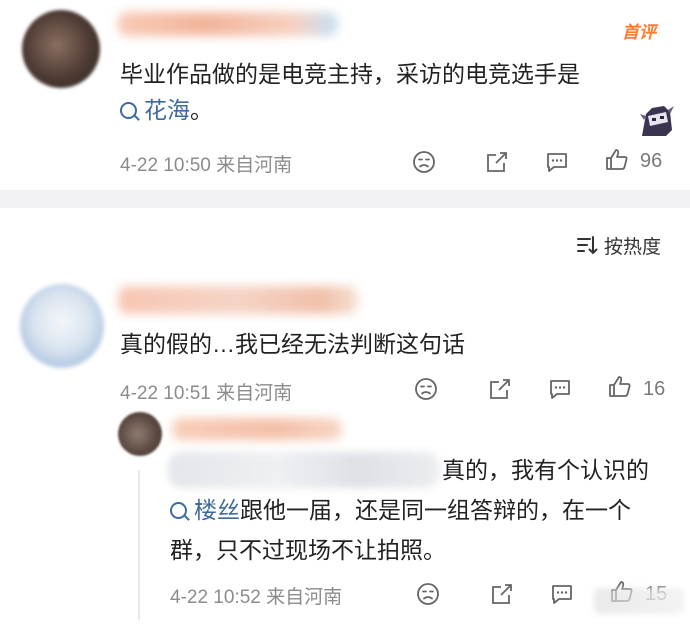  I want to click on section-divider, so click(345, 199).